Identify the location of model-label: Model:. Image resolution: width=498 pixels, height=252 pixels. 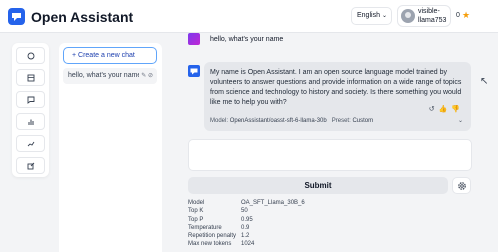
(219, 121).